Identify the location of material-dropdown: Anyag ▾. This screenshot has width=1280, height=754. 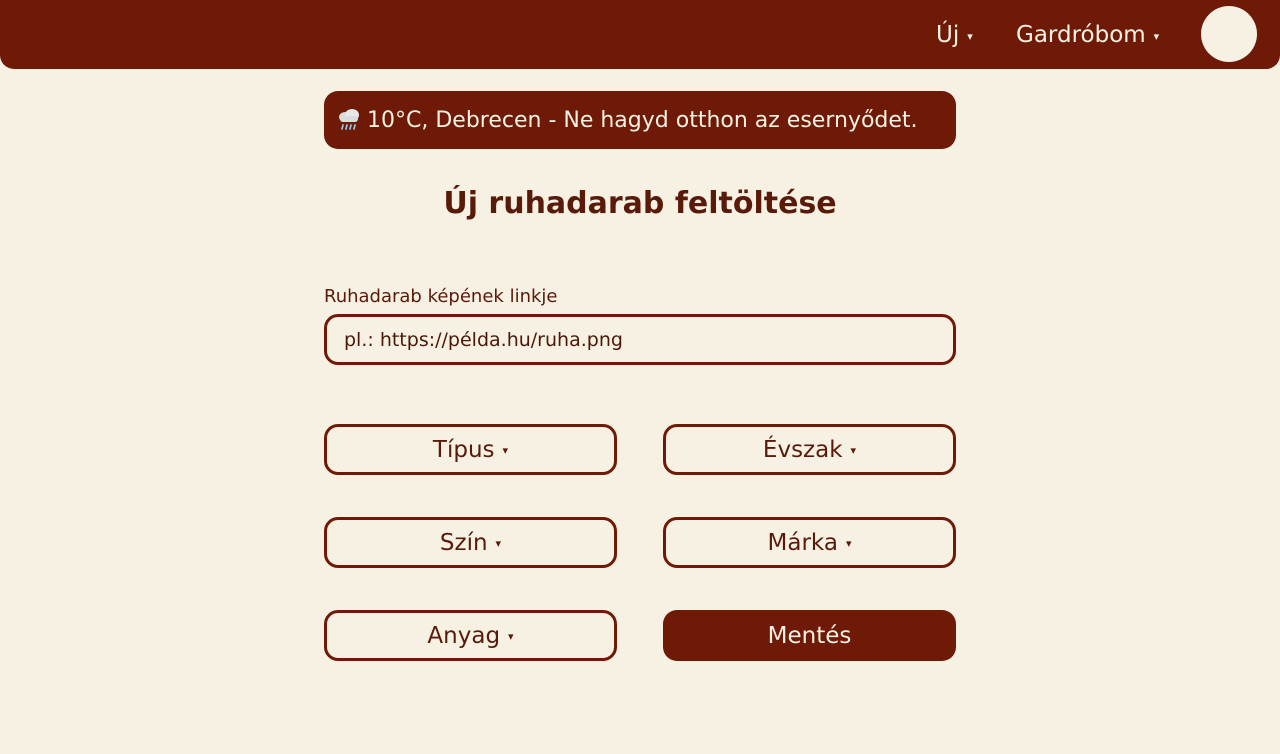
(470, 635).